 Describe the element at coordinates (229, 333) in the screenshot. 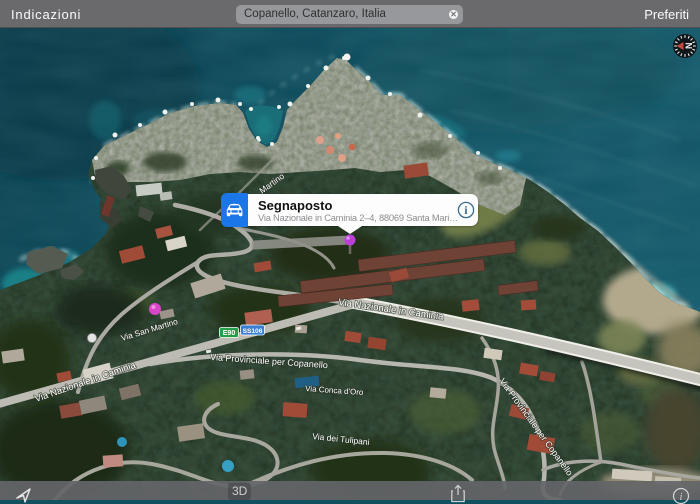

I see `svg-text: E90` at that location.